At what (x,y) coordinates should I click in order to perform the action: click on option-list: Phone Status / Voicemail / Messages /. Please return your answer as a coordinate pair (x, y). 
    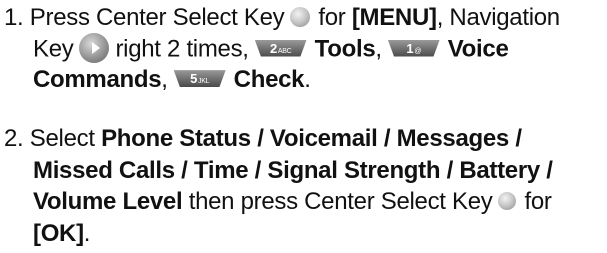
    Looking at the image, I should click on (311, 138).